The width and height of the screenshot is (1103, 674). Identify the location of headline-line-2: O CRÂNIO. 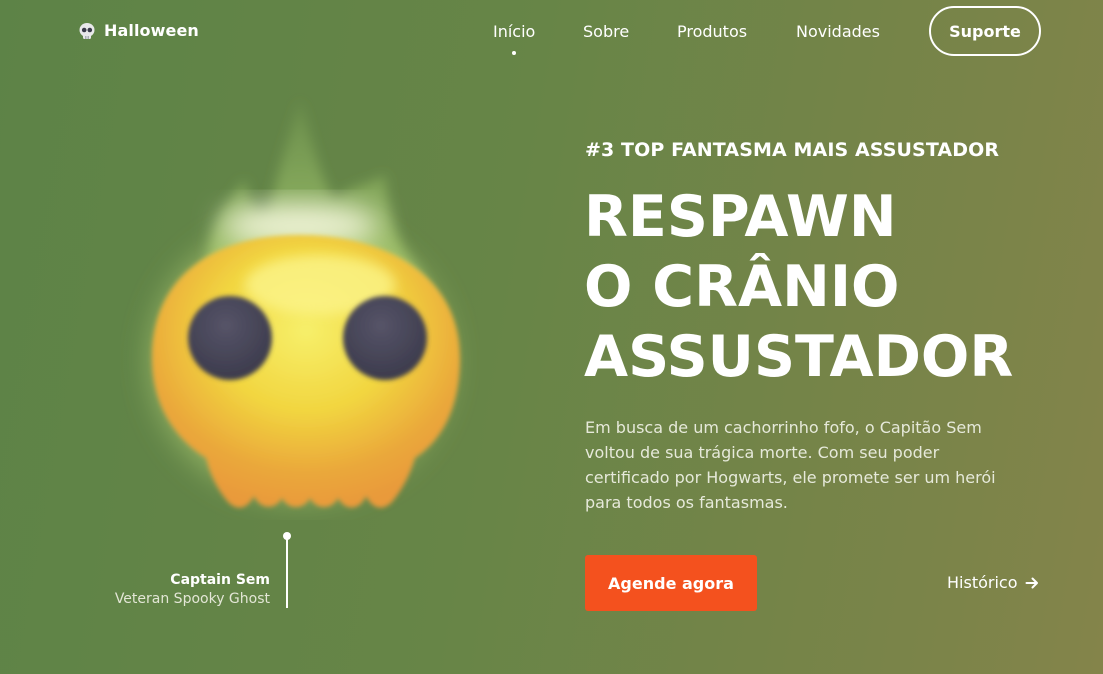
(742, 287).